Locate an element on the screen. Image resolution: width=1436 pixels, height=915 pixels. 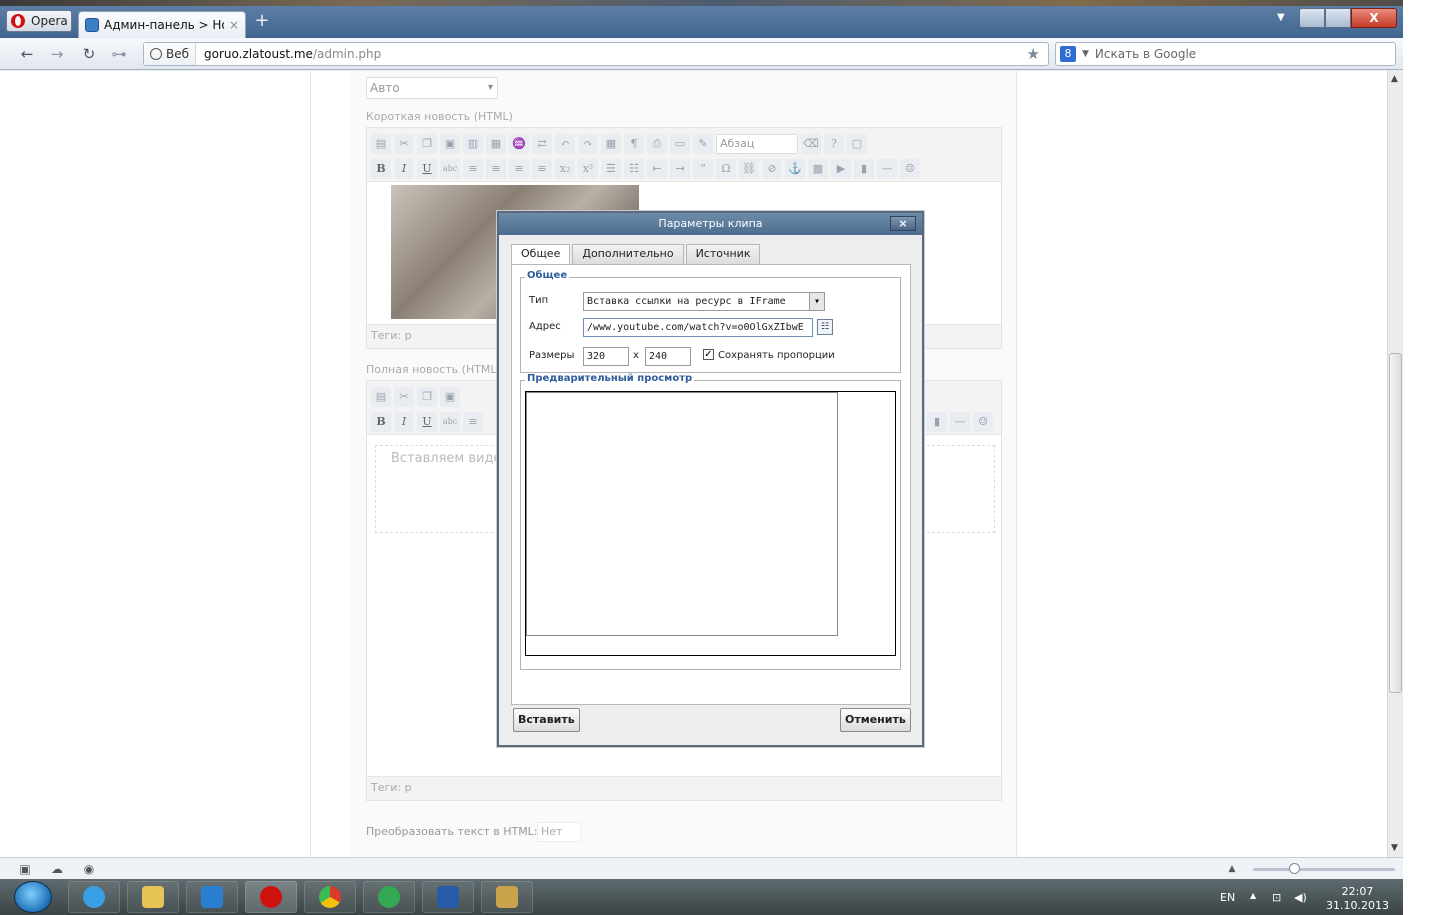
full-horizontal-rule-icon: — is located at coordinates (960, 422).